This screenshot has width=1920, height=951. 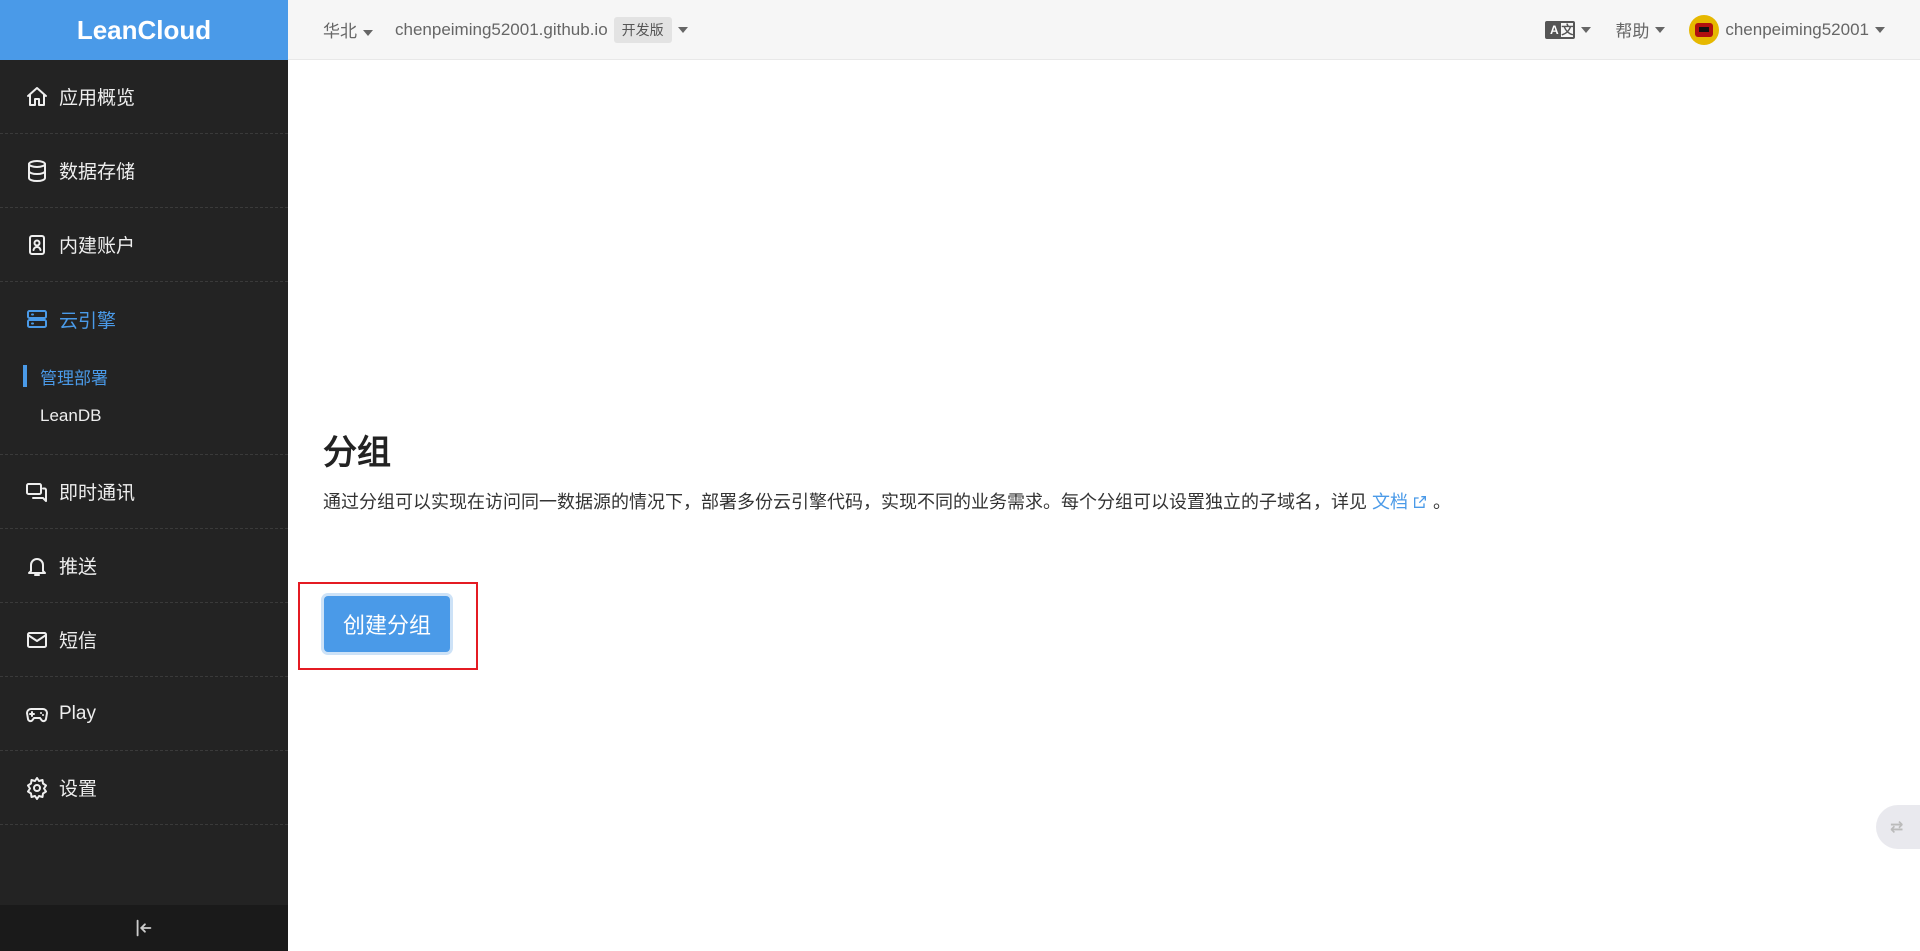 I want to click on id-card-icon, so click(x=37, y=245).